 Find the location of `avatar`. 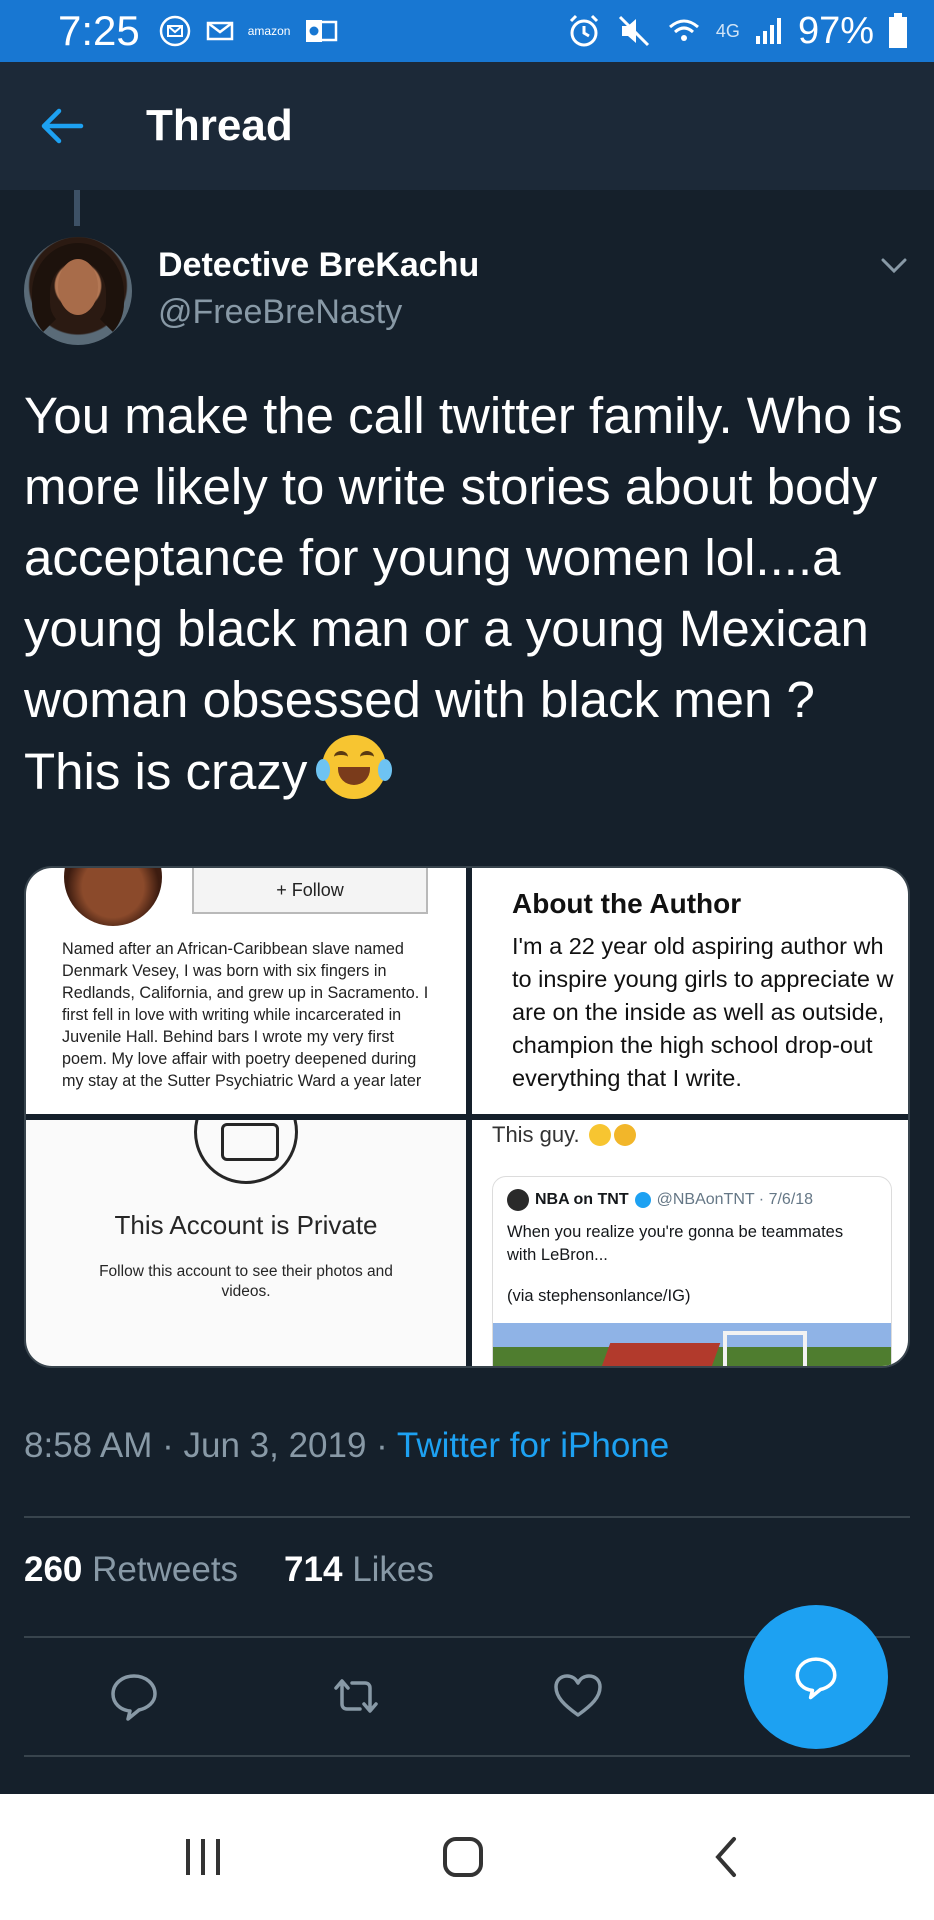

avatar is located at coordinates (78, 291).